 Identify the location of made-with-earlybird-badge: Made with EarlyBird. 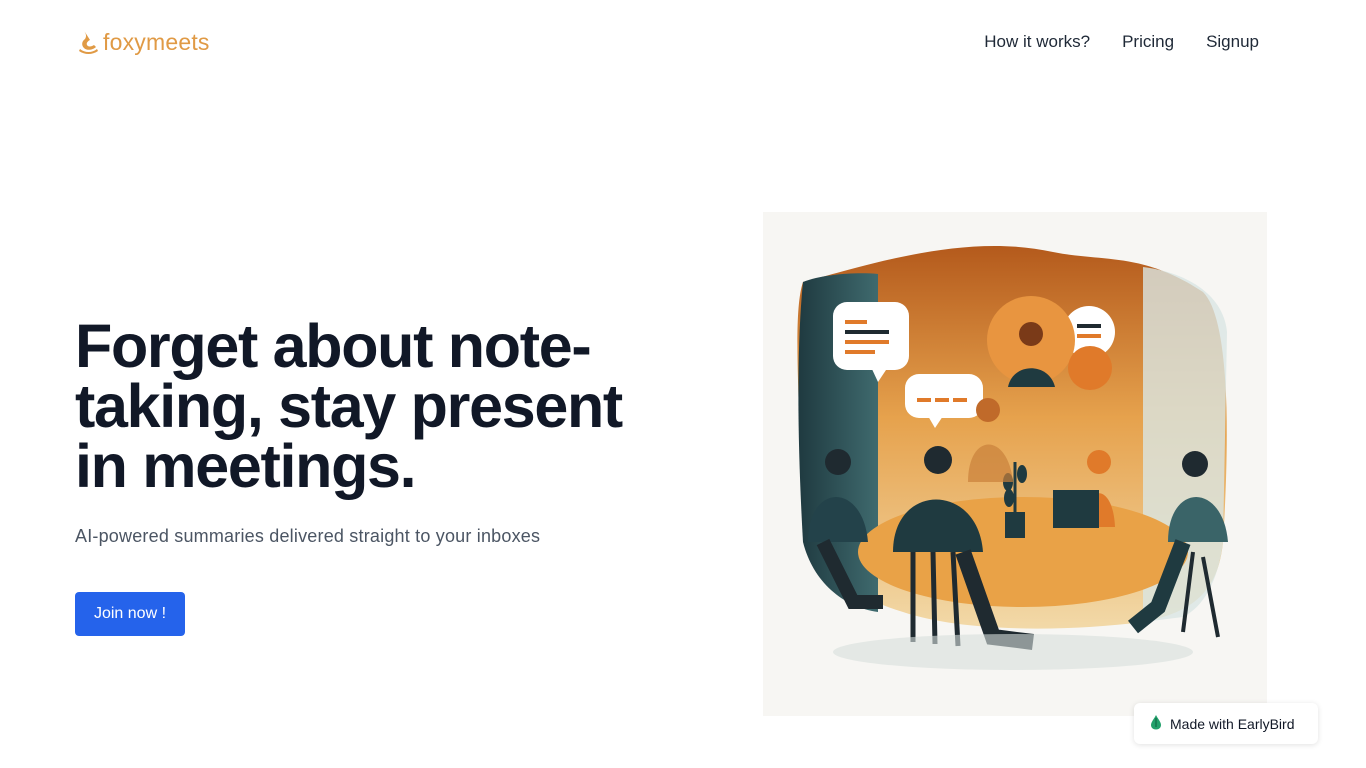
(1226, 723).